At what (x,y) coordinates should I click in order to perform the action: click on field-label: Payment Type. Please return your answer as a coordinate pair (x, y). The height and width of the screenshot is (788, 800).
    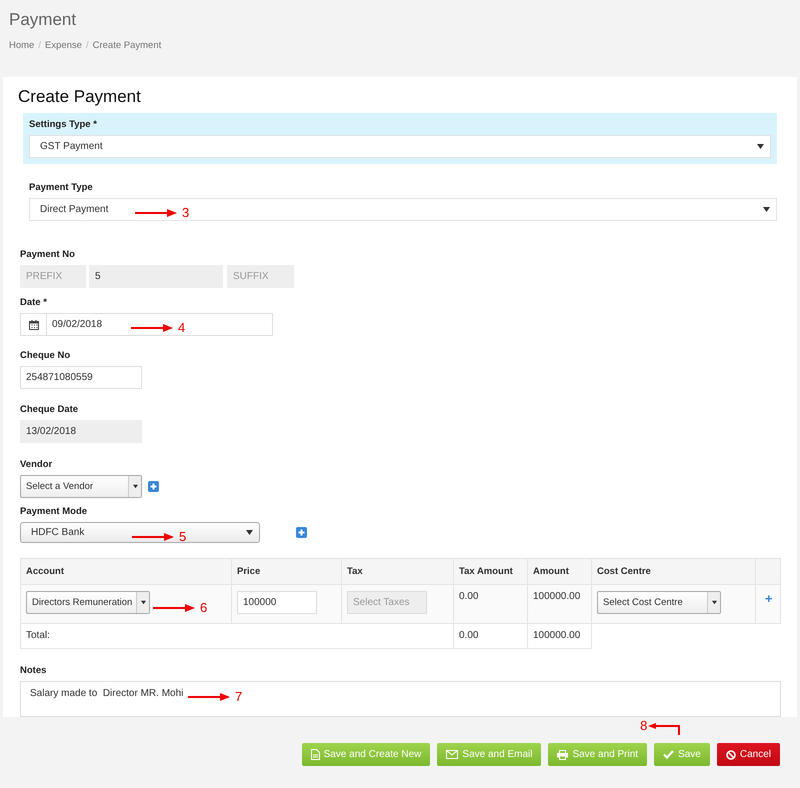
    Looking at the image, I should click on (61, 187).